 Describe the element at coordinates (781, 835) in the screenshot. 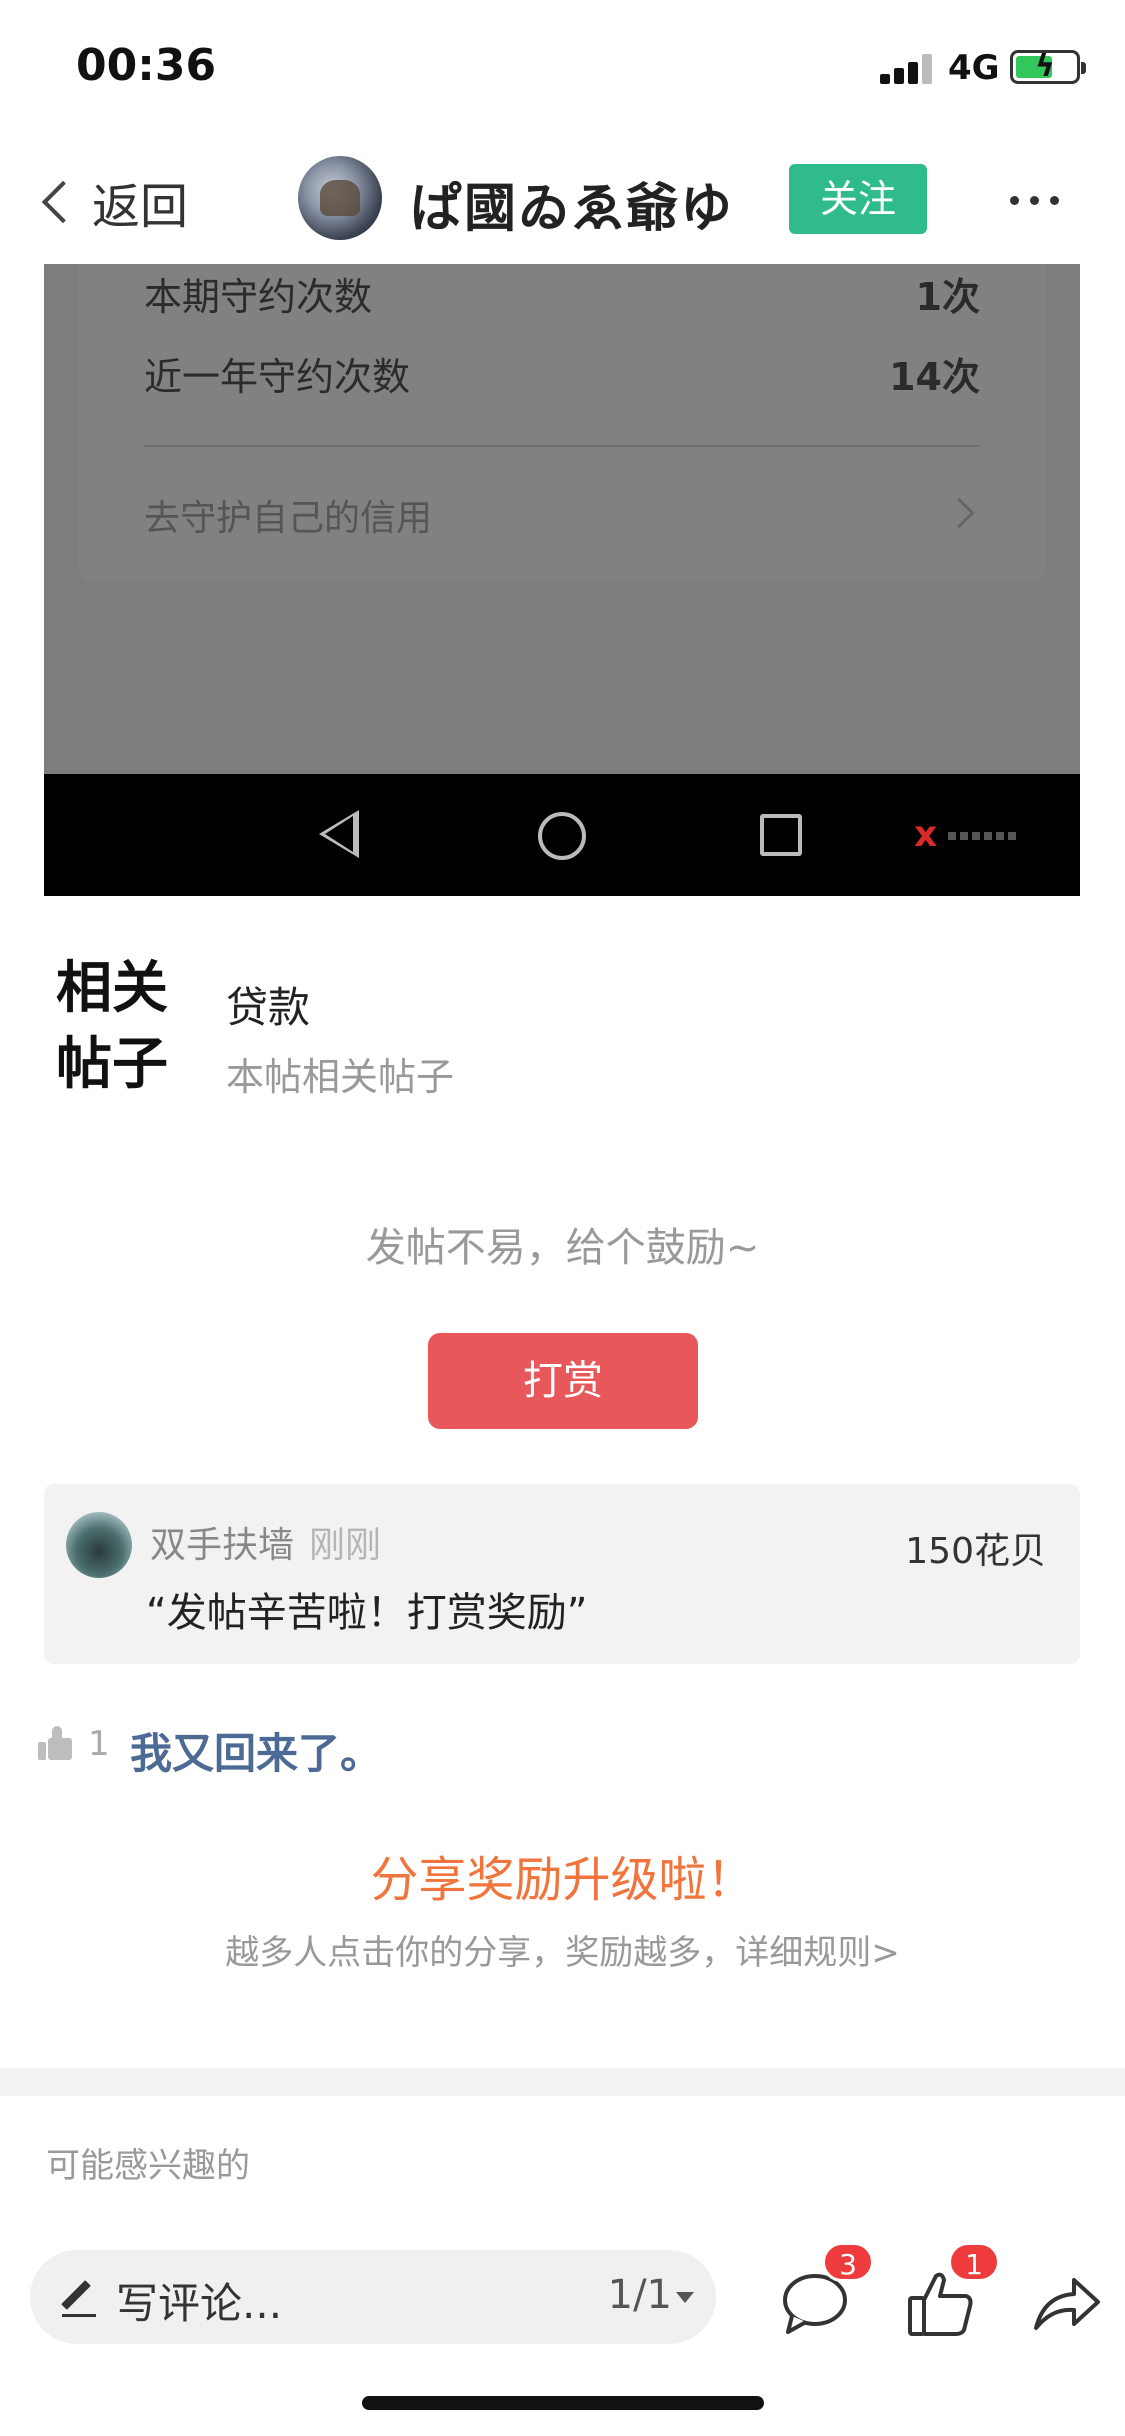

I see `android-recent-icon` at that location.